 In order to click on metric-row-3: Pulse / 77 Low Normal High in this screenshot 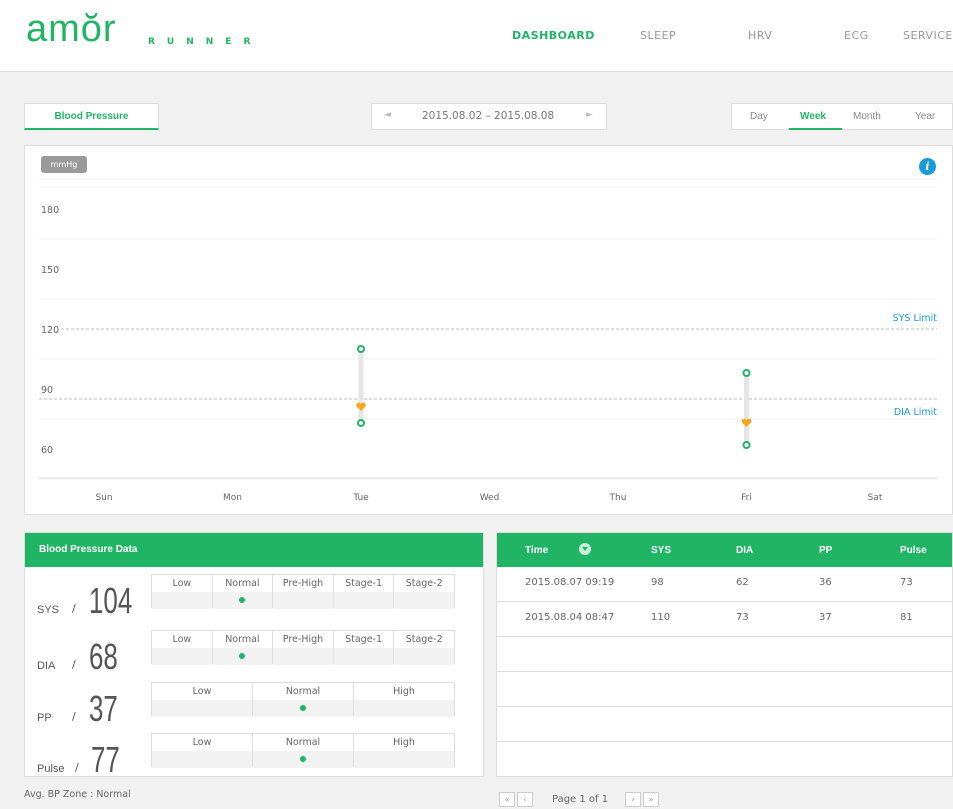, I will do `click(255, 754)`.